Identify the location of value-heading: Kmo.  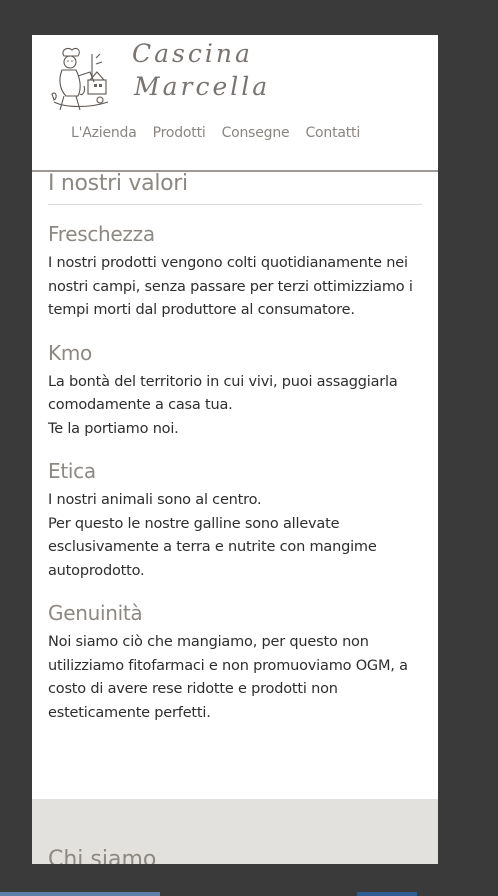
(70, 352).